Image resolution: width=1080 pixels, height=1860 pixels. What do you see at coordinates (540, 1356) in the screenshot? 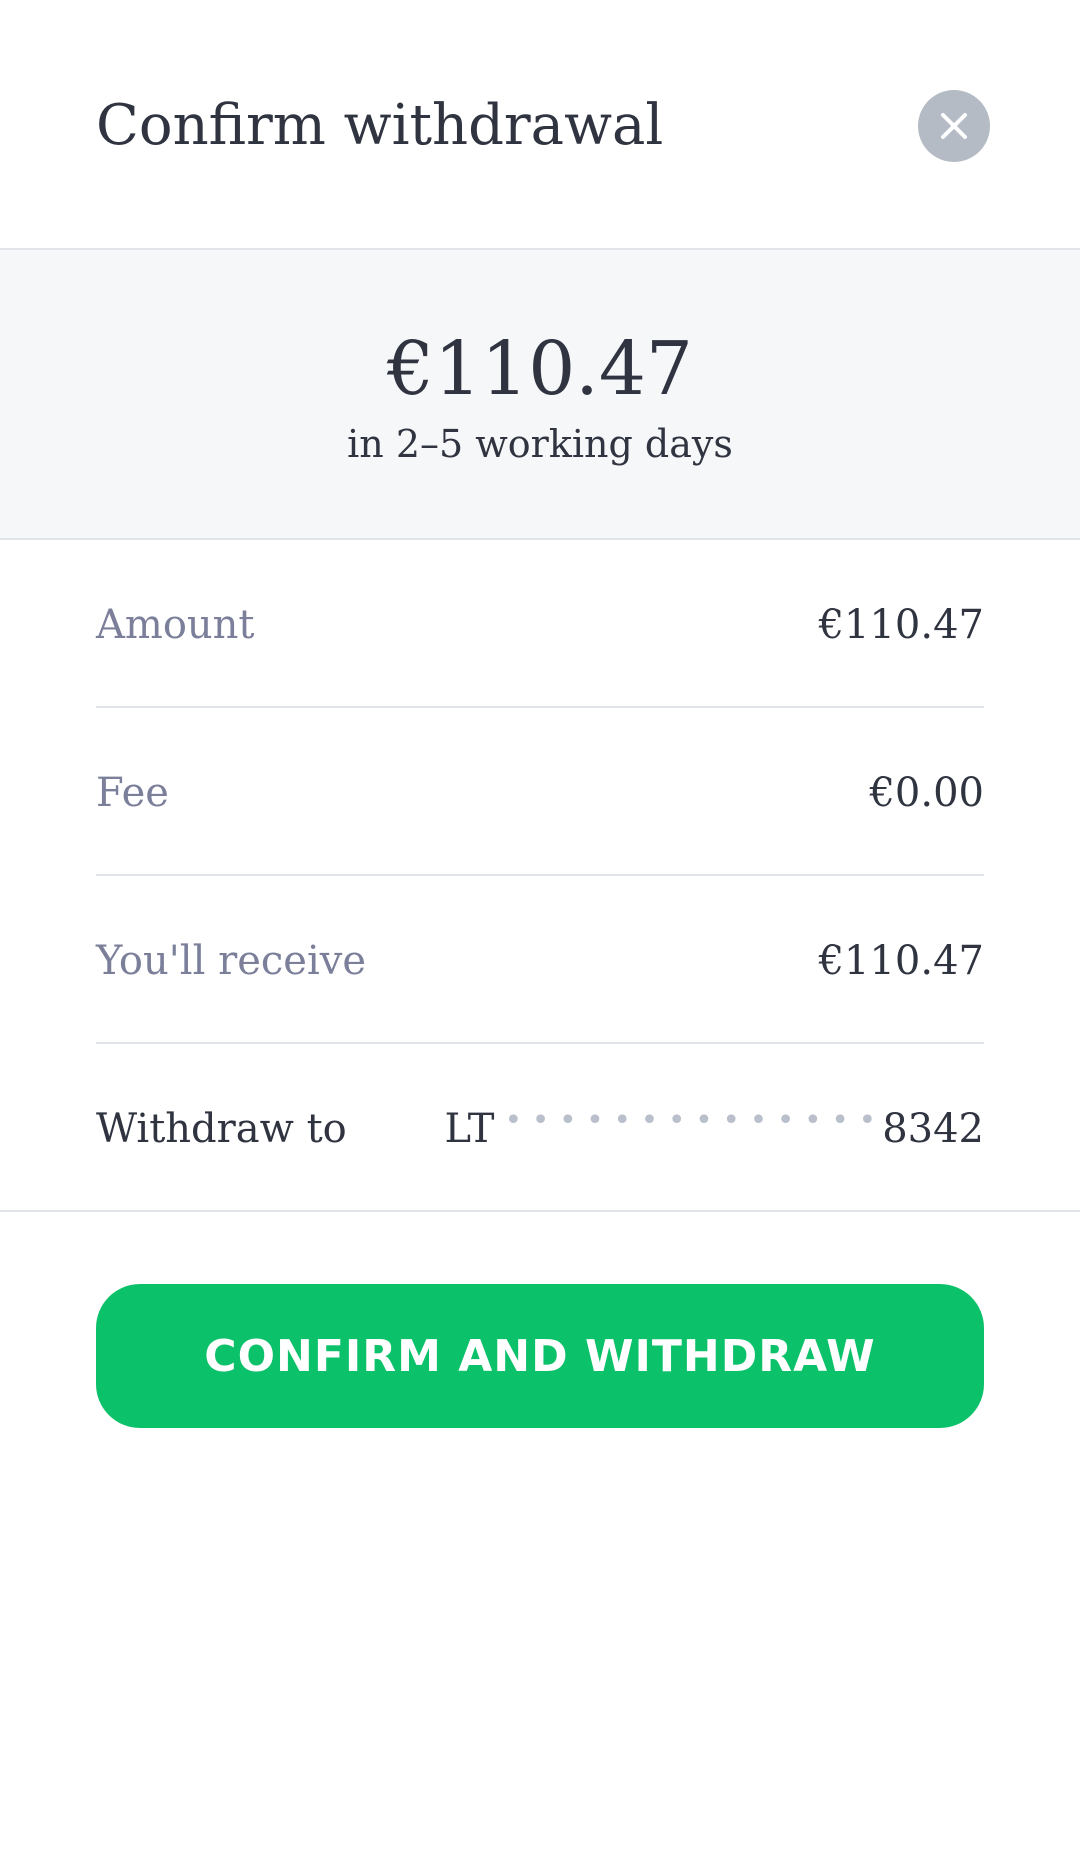
I see `confirm-withdraw-button: CONFIRM AND WITHDRAW` at bounding box center [540, 1356].